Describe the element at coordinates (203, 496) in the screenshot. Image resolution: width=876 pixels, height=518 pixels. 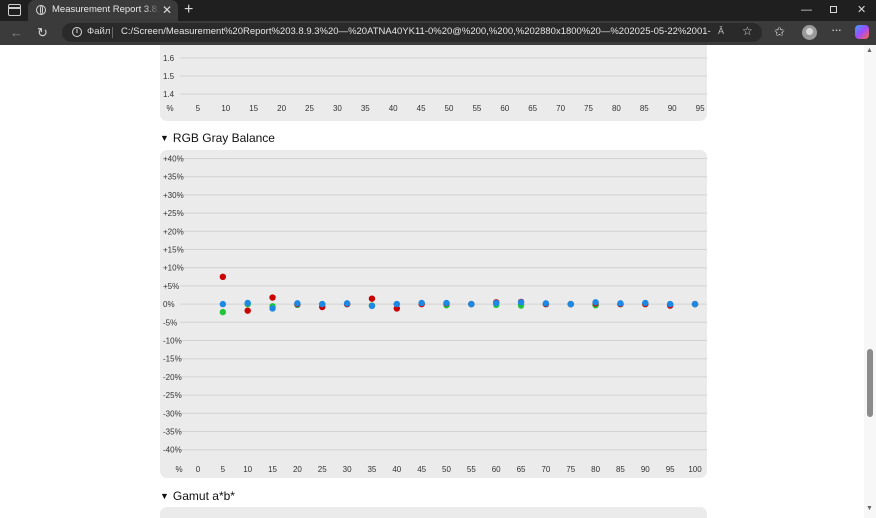
I see `section-title: Gamut a*b*` at that location.